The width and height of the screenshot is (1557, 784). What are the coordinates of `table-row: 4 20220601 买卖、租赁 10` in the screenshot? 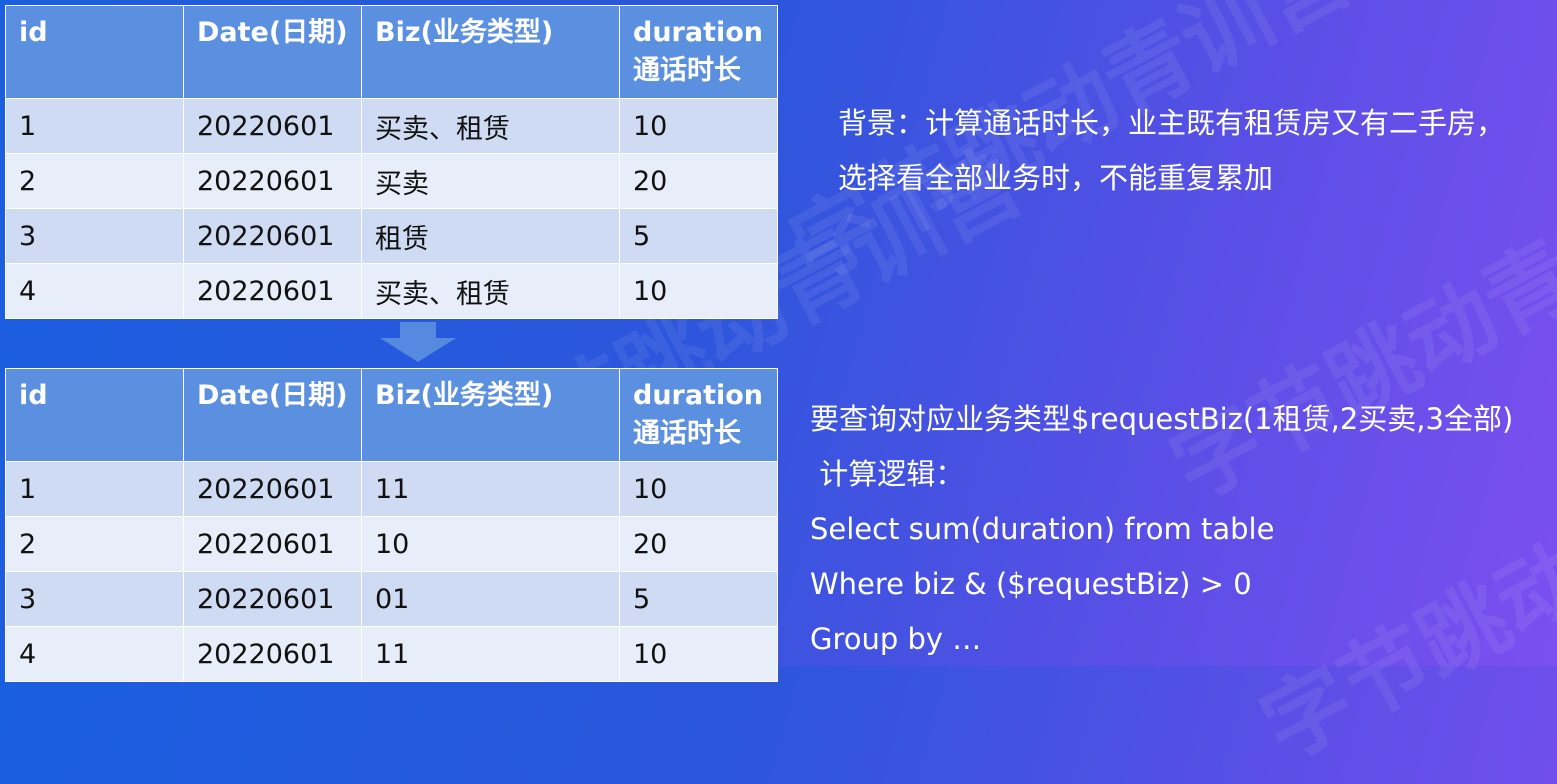 It's located at (391, 291).